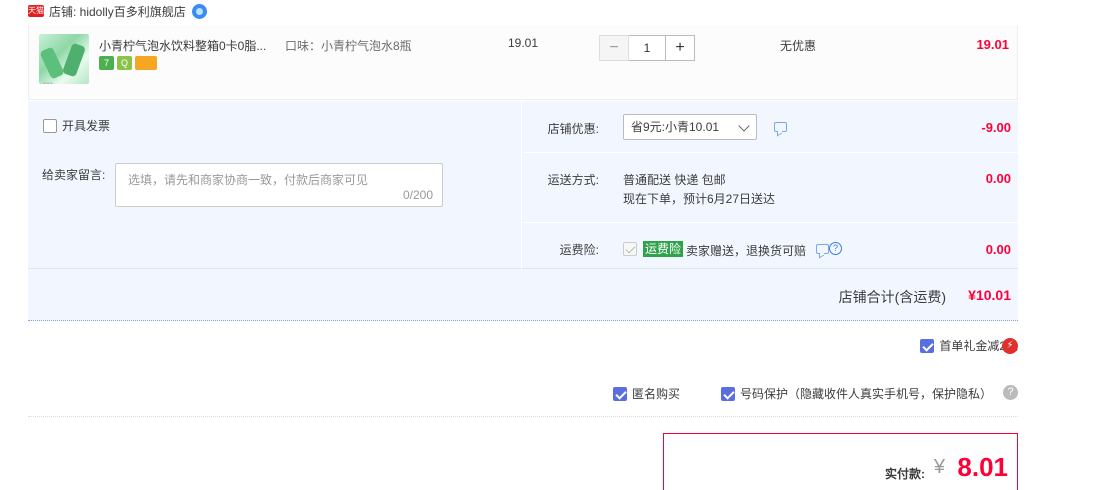  I want to click on message-textarea: 选填，请先和商家协商一致，付款后商家可见 0/200, so click(279, 185).